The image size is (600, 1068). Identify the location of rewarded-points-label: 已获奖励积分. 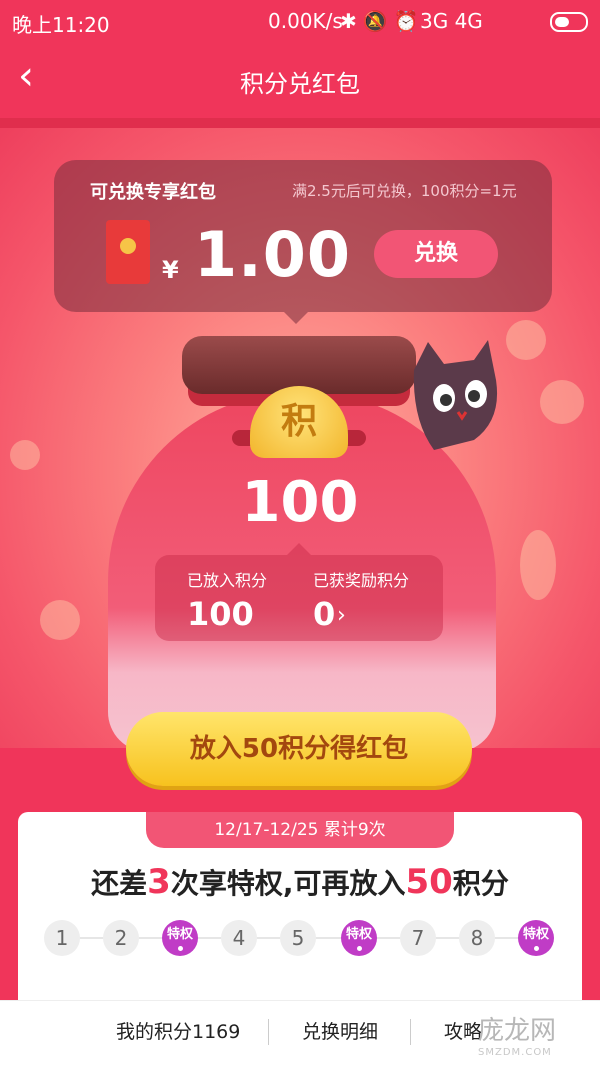
(361, 579).